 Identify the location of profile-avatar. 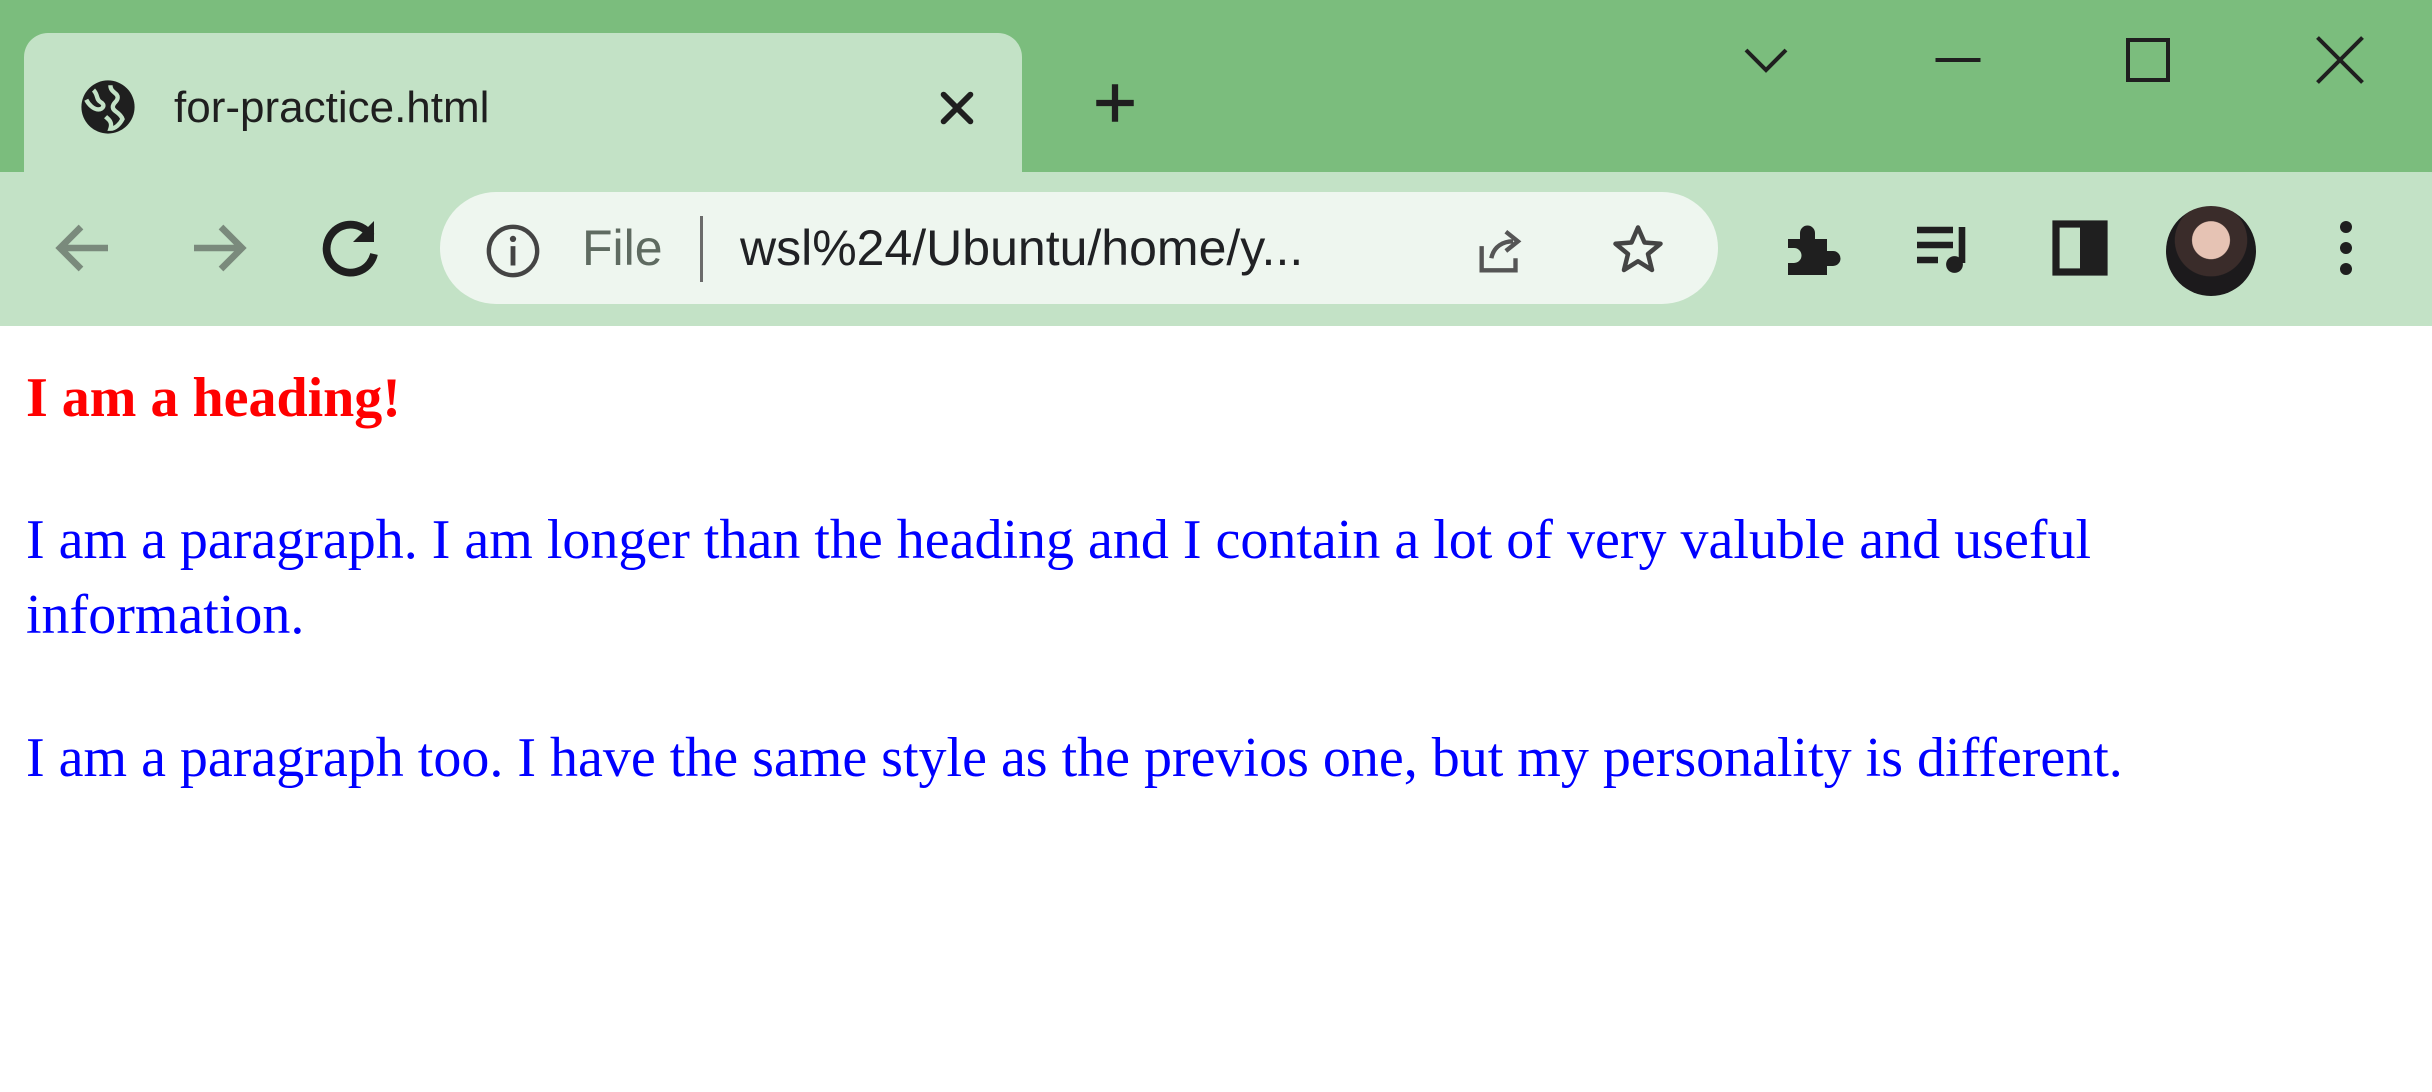
(2211, 251).